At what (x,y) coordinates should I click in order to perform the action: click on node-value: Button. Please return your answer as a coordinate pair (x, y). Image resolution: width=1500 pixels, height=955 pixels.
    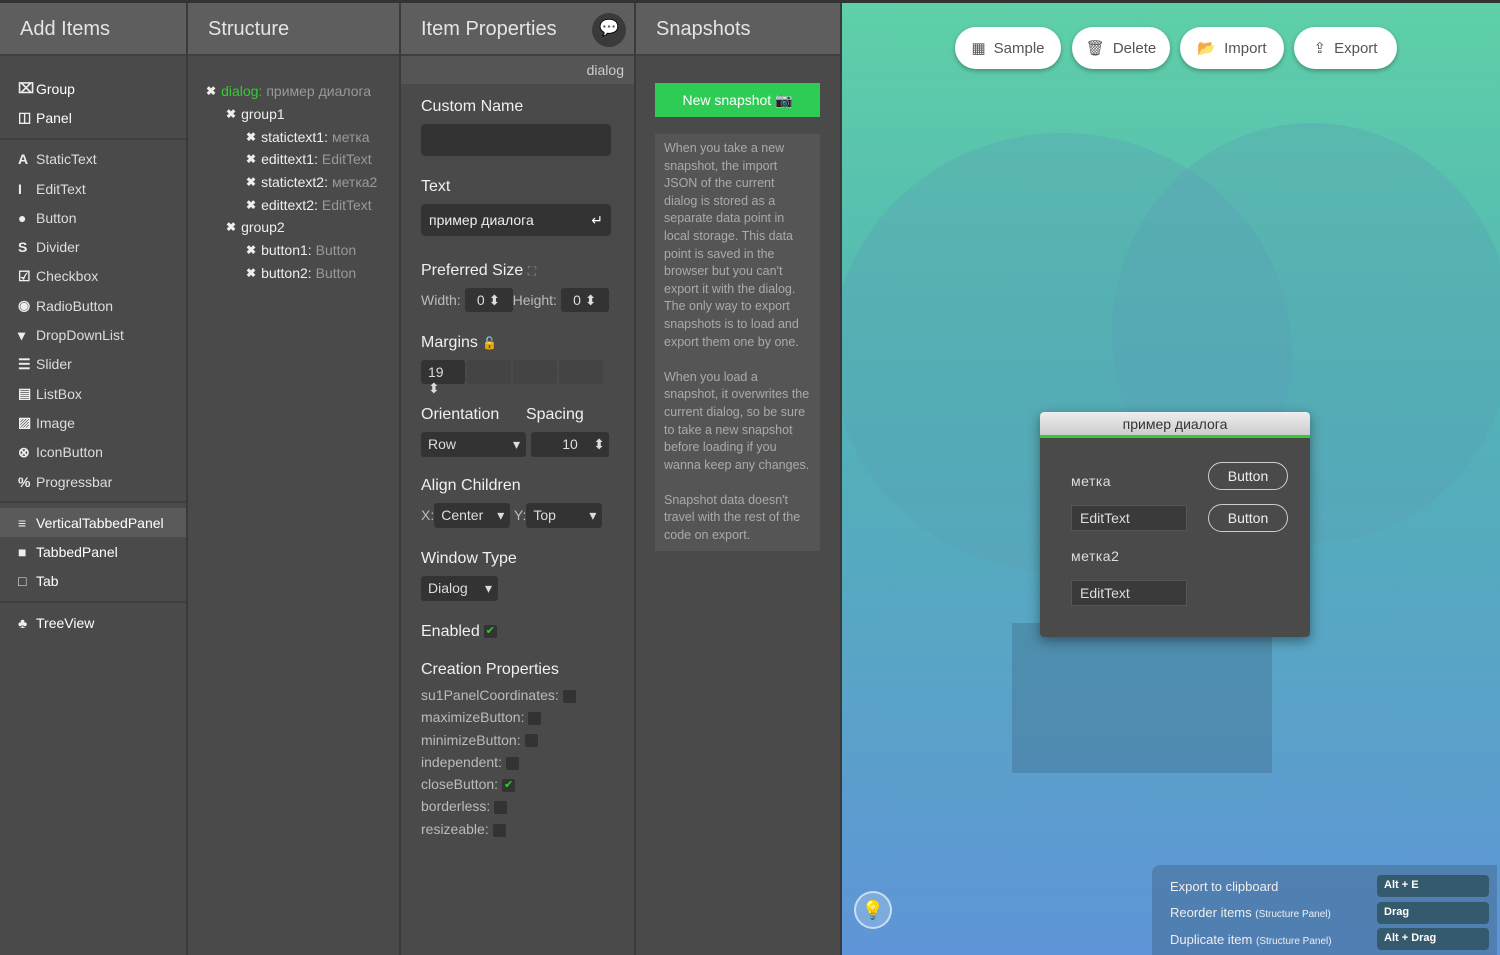
    Looking at the image, I should click on (336, 272).